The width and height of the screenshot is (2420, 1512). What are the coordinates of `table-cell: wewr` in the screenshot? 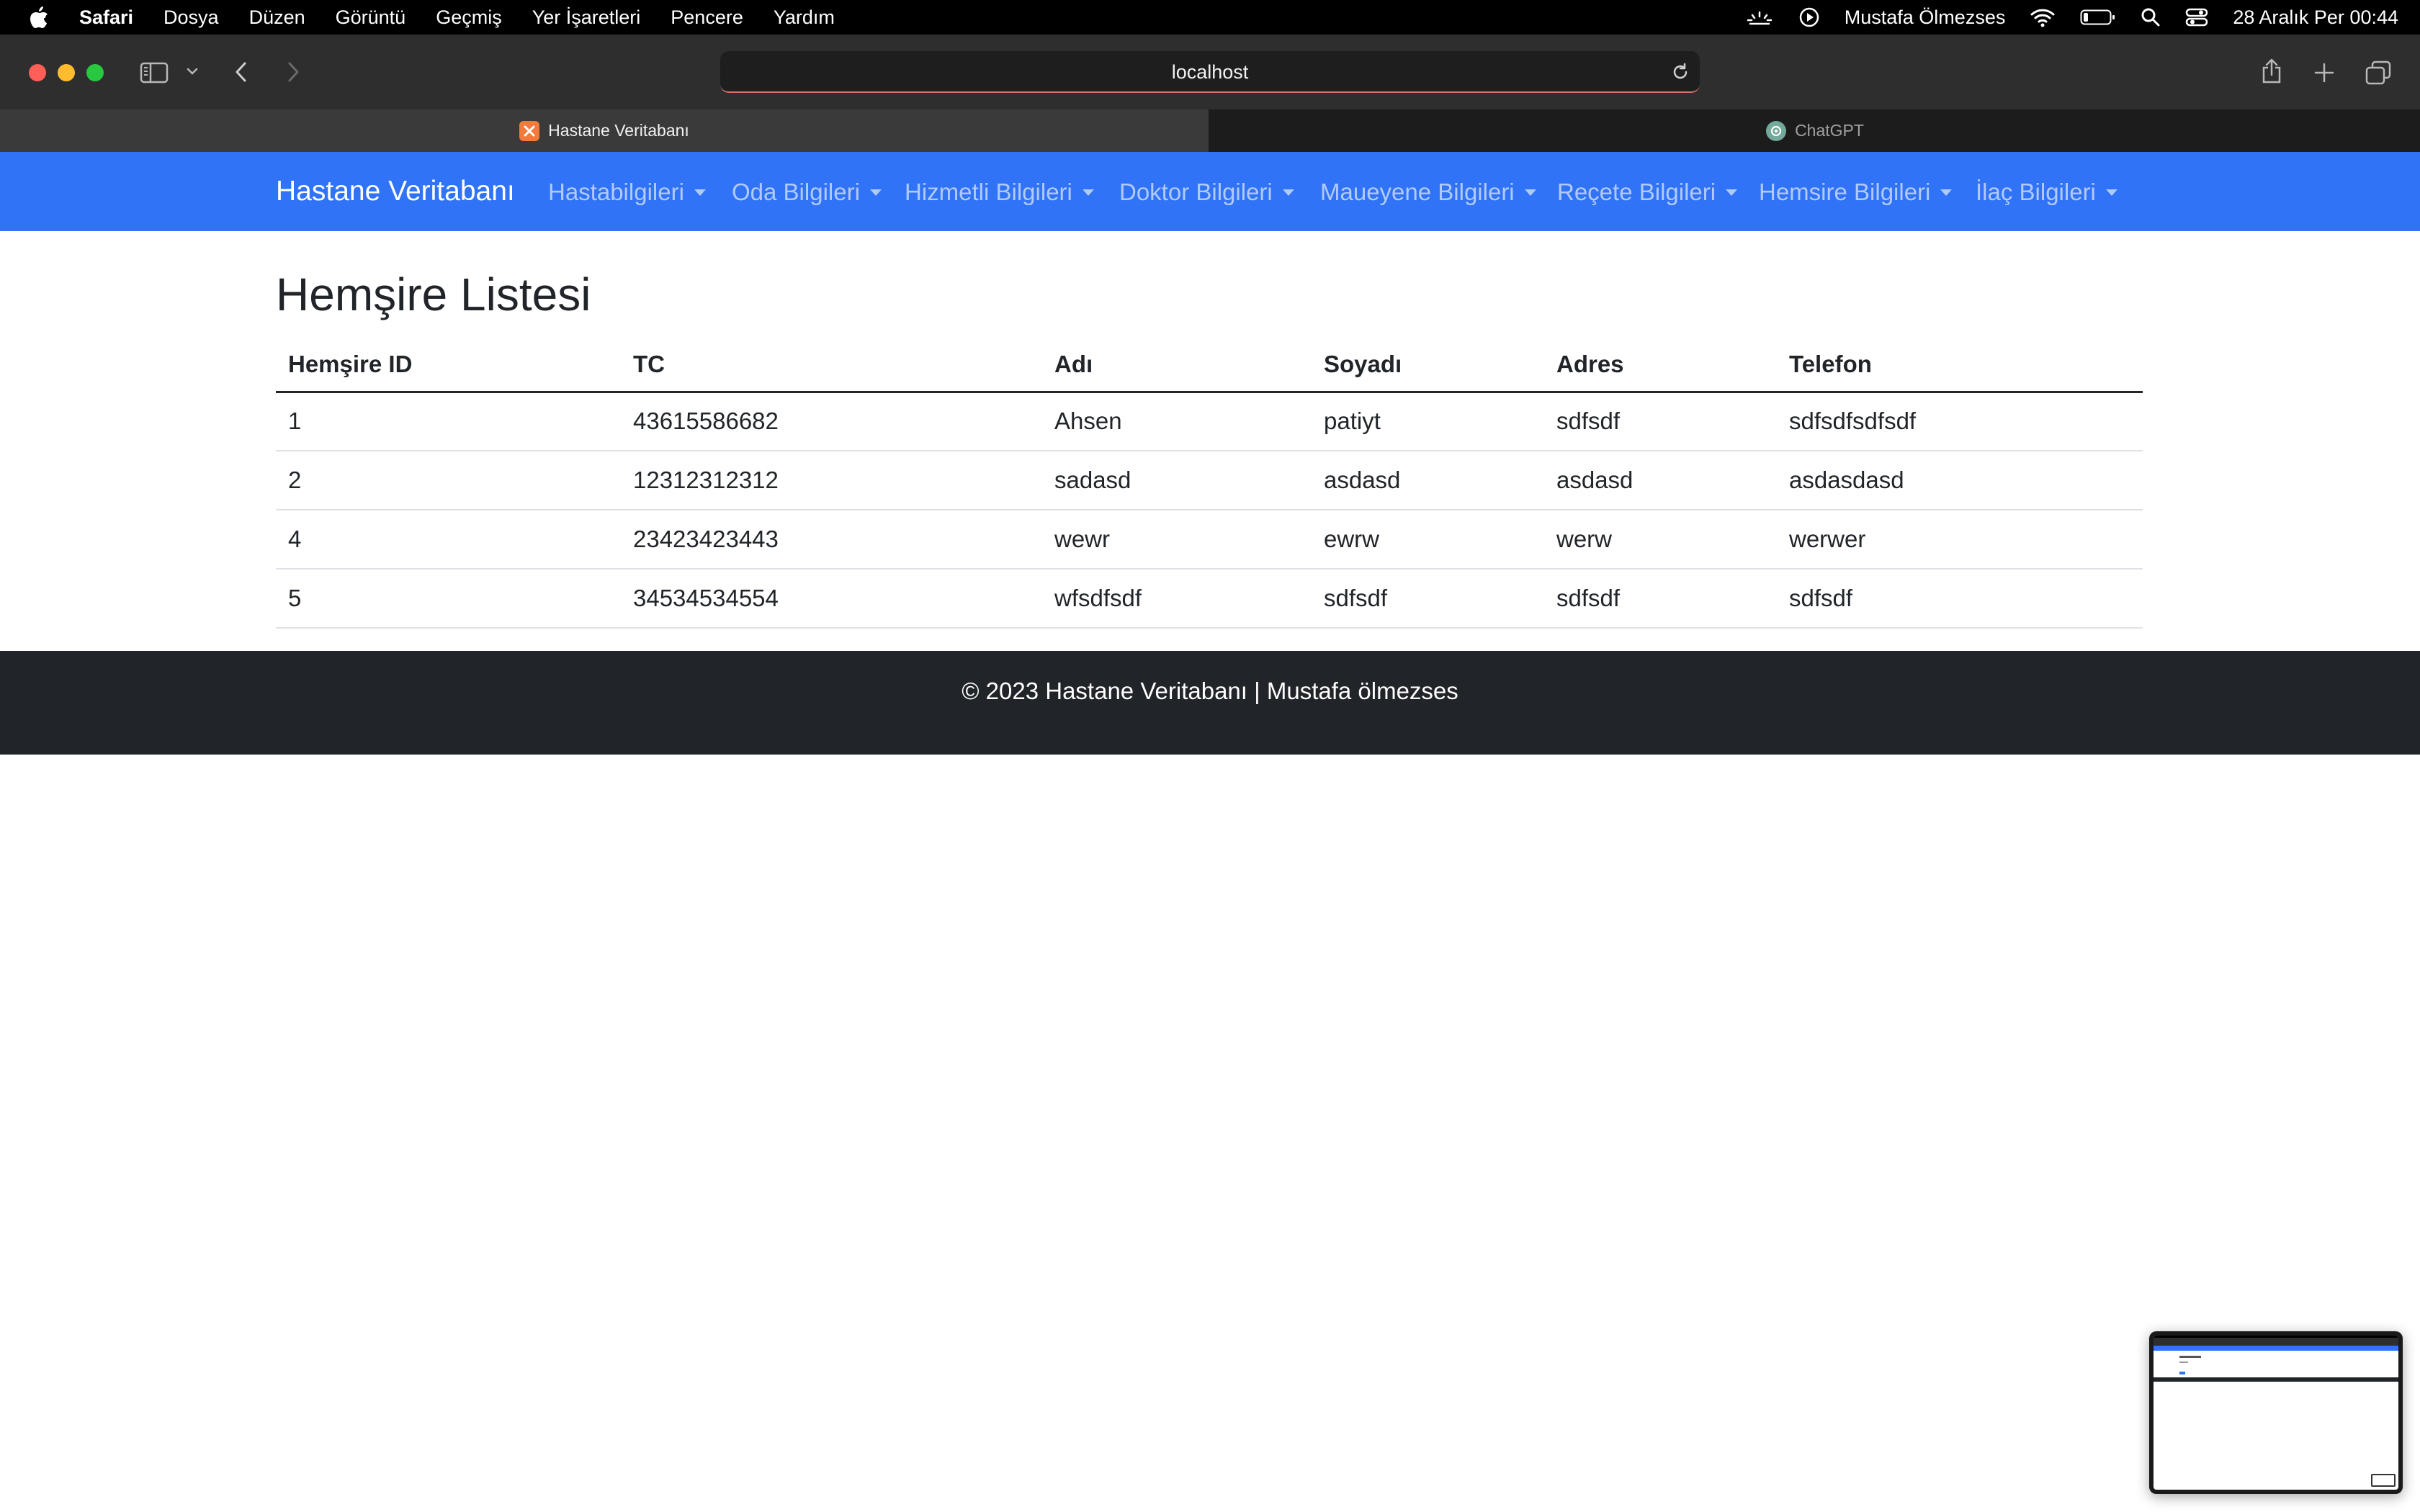 It's located at (1177, 540).